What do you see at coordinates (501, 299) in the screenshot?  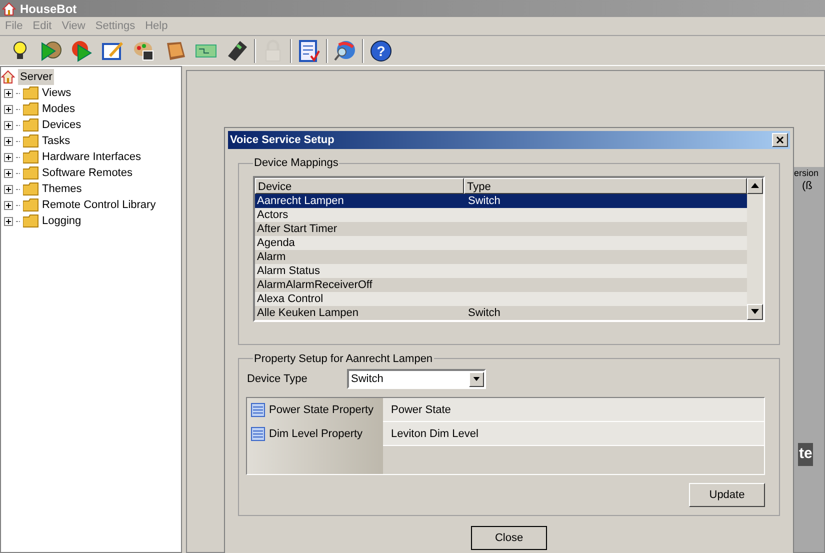 I see `device-row: Alexa Control` at bounding box center [501, 299].